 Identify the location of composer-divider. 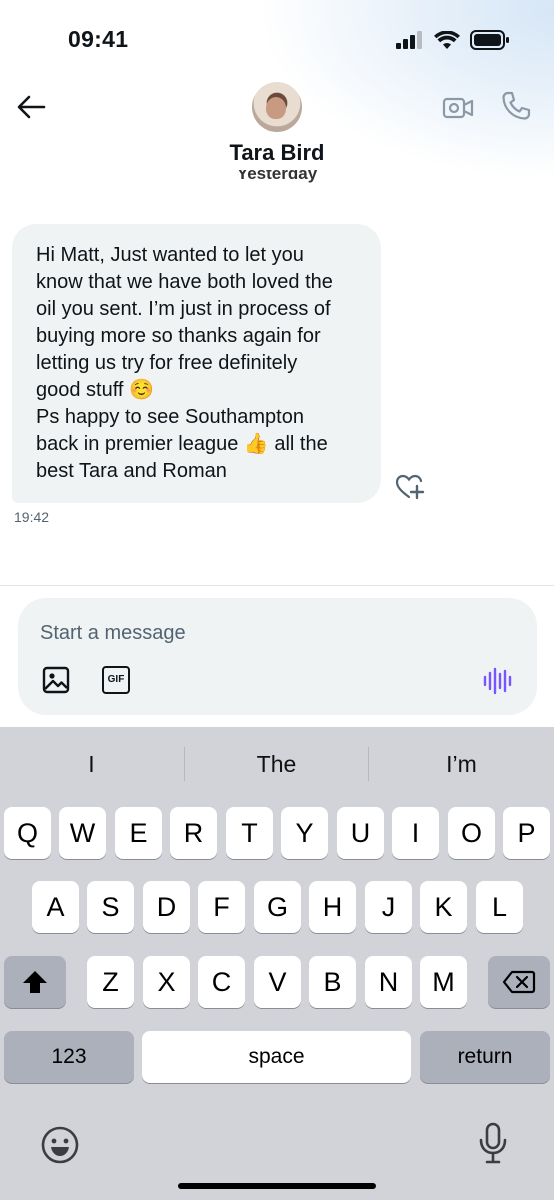
(277, 585).